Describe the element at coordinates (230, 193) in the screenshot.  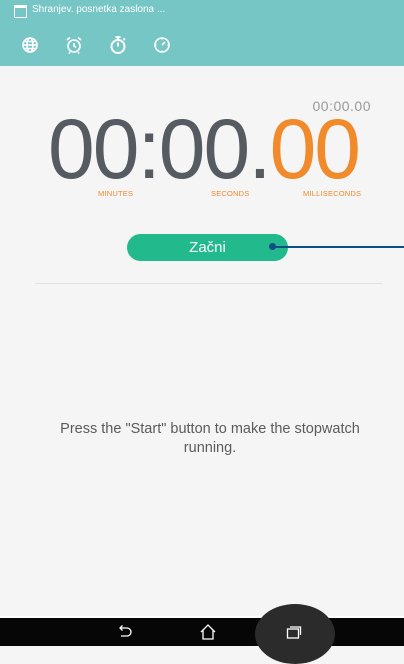
I see `seconds-label: SECONDS` at that location.